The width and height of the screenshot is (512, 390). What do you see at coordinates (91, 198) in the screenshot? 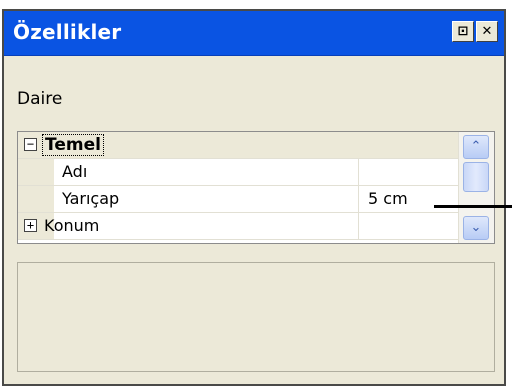
I see `property-label: Yarıçap` at bounding box center [91, 198].